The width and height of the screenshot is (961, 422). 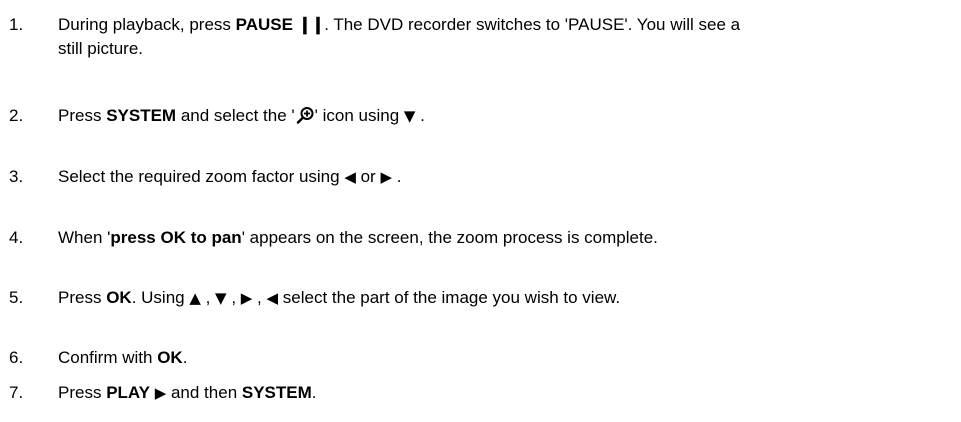 I want to click on play-key-label: PLAY, so click(x=128, y=392).